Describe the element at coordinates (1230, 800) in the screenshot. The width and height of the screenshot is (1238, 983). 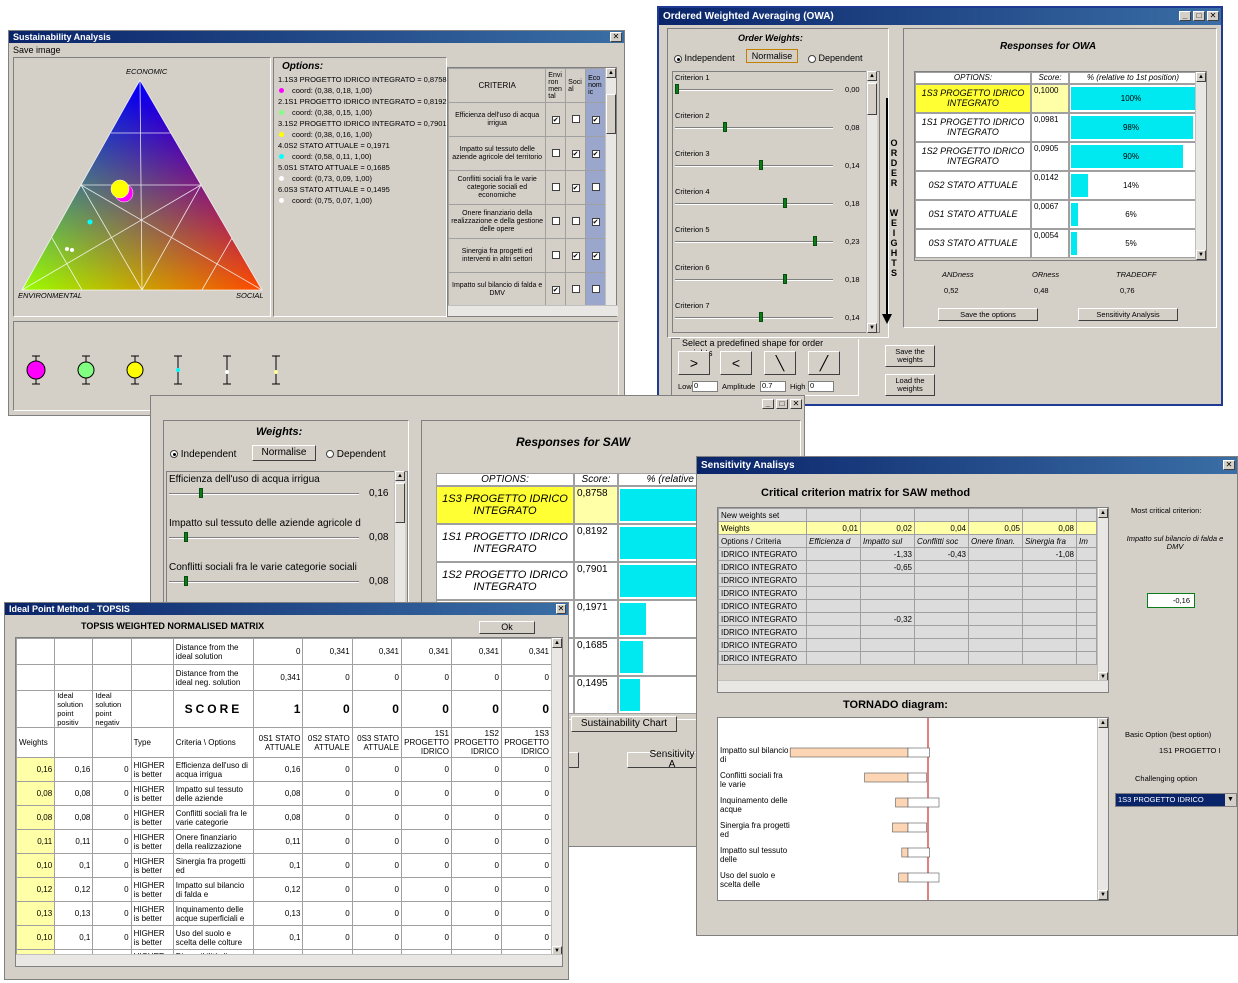
I see `chevron-down-icon: ▼` at that location.